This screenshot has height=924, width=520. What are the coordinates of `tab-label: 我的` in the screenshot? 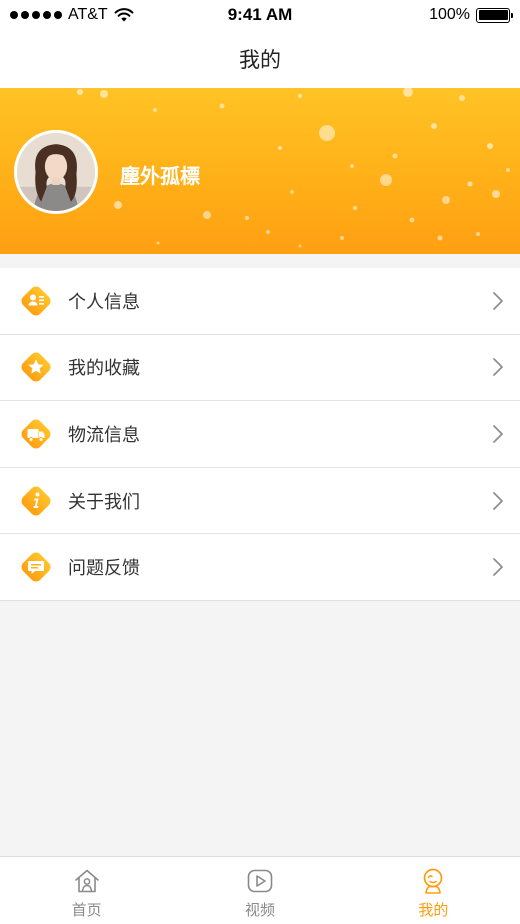 It's located at (433, 910).